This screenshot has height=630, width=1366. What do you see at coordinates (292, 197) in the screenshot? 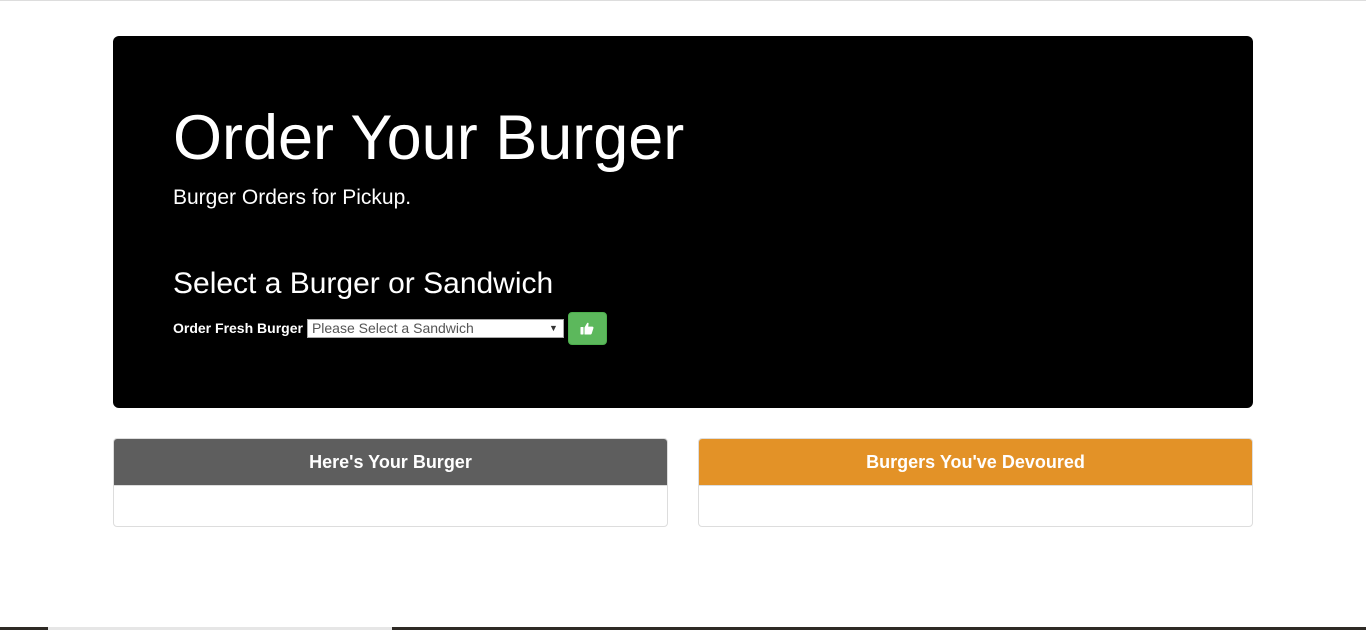
I see `page-subtitle: Burger Orders for Pickup.` at bounding box center [292, 197].